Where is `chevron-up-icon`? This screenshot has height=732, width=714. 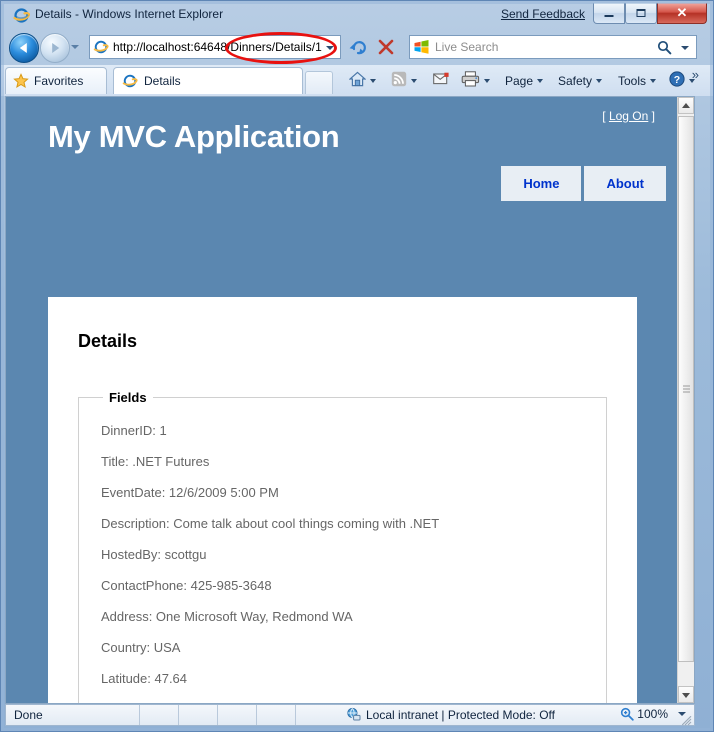 chevron-up-icon is located at coordinates (686, 105).